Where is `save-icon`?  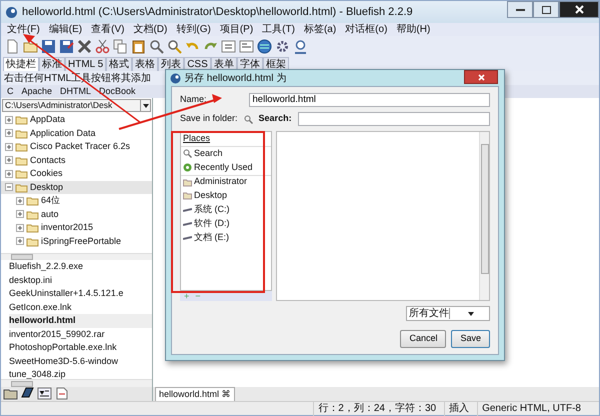
save-icon is located at coordinates (48, 46).